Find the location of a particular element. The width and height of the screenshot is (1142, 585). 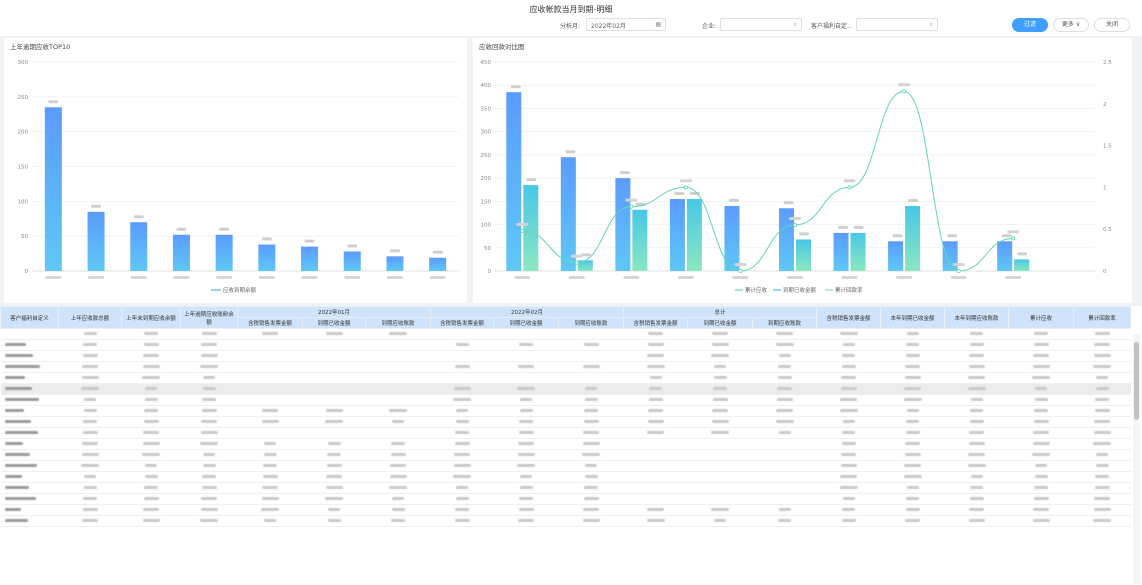

col-prev-overdue: 上年逾期应收账龄余额 is located at coordinates (209, 317).